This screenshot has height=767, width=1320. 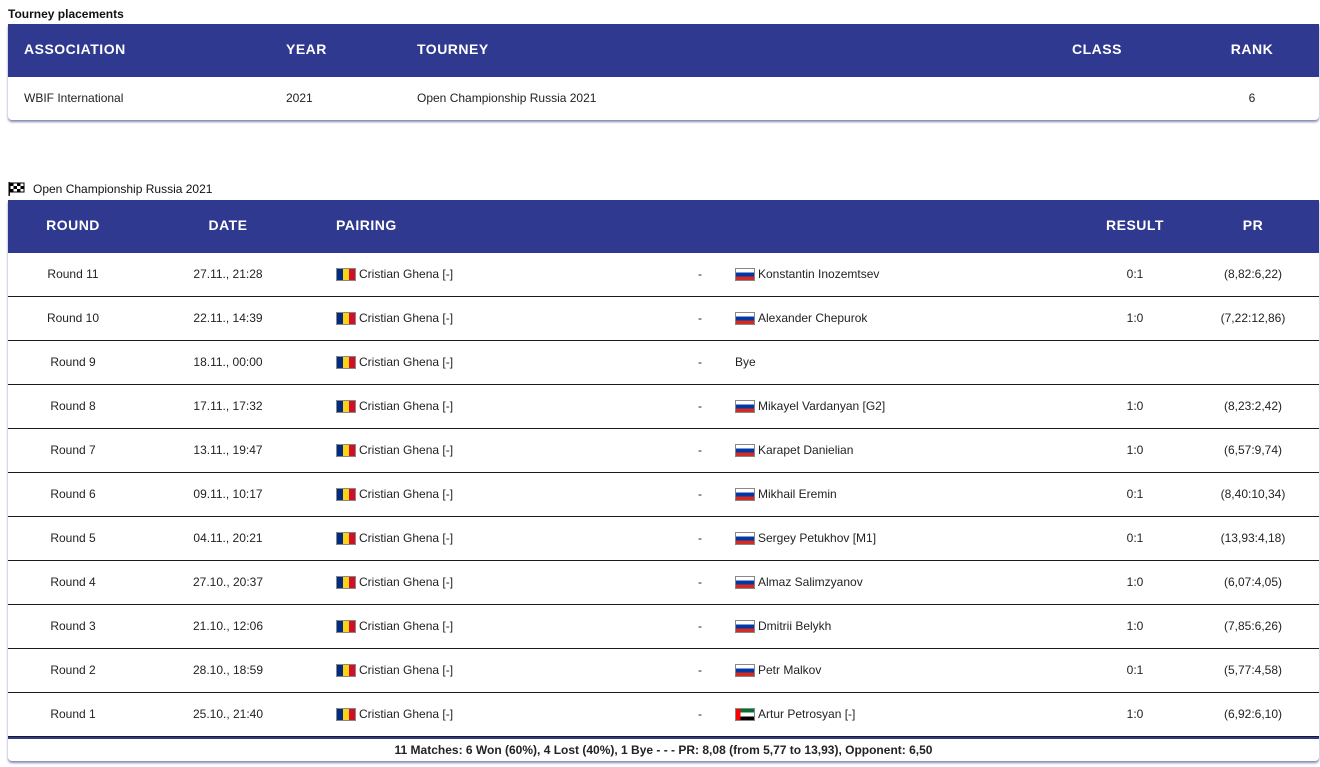 What do you see at coordinates (1253, 226) in the screenshot?
I see `header-pr: PR` at bounding box center [1253, 226].